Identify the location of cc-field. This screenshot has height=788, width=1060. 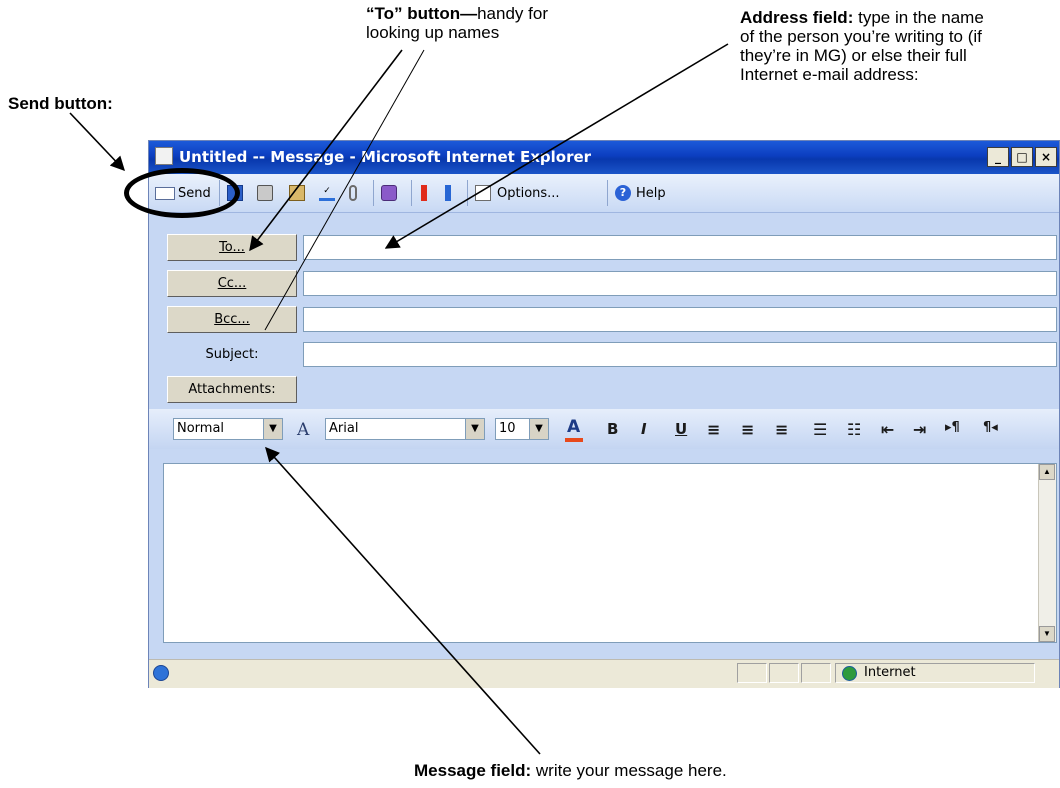
(680, 283).